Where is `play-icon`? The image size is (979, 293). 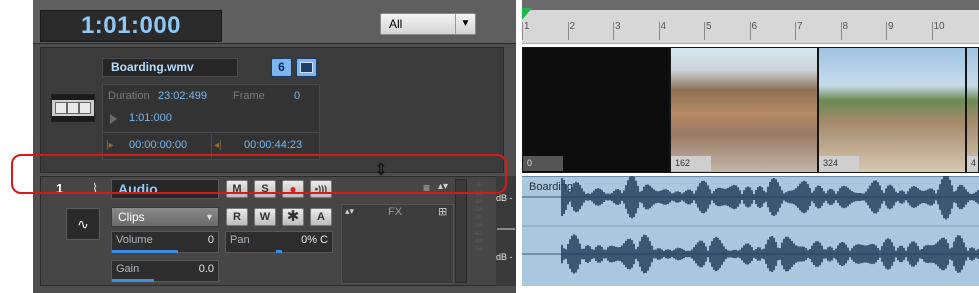
play-icon is located at coordinates (113, 119).